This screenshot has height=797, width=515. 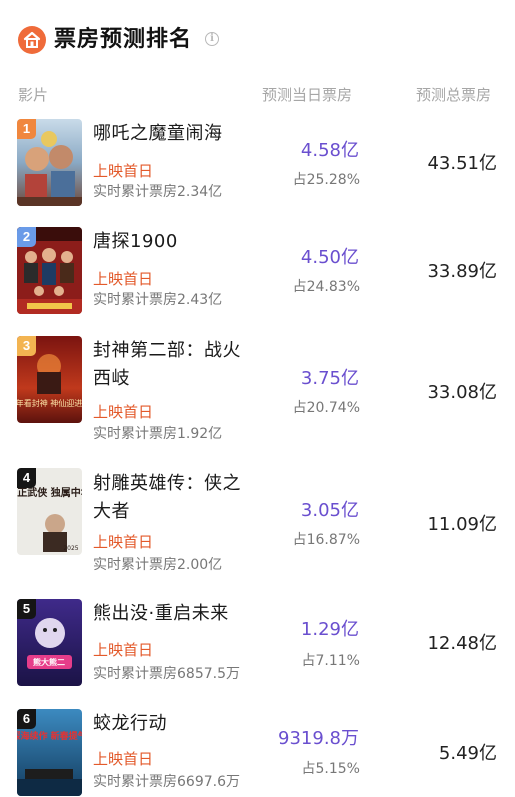 I want to click on forecast-today-value: 3.75亿, so click(x=329, y=378).